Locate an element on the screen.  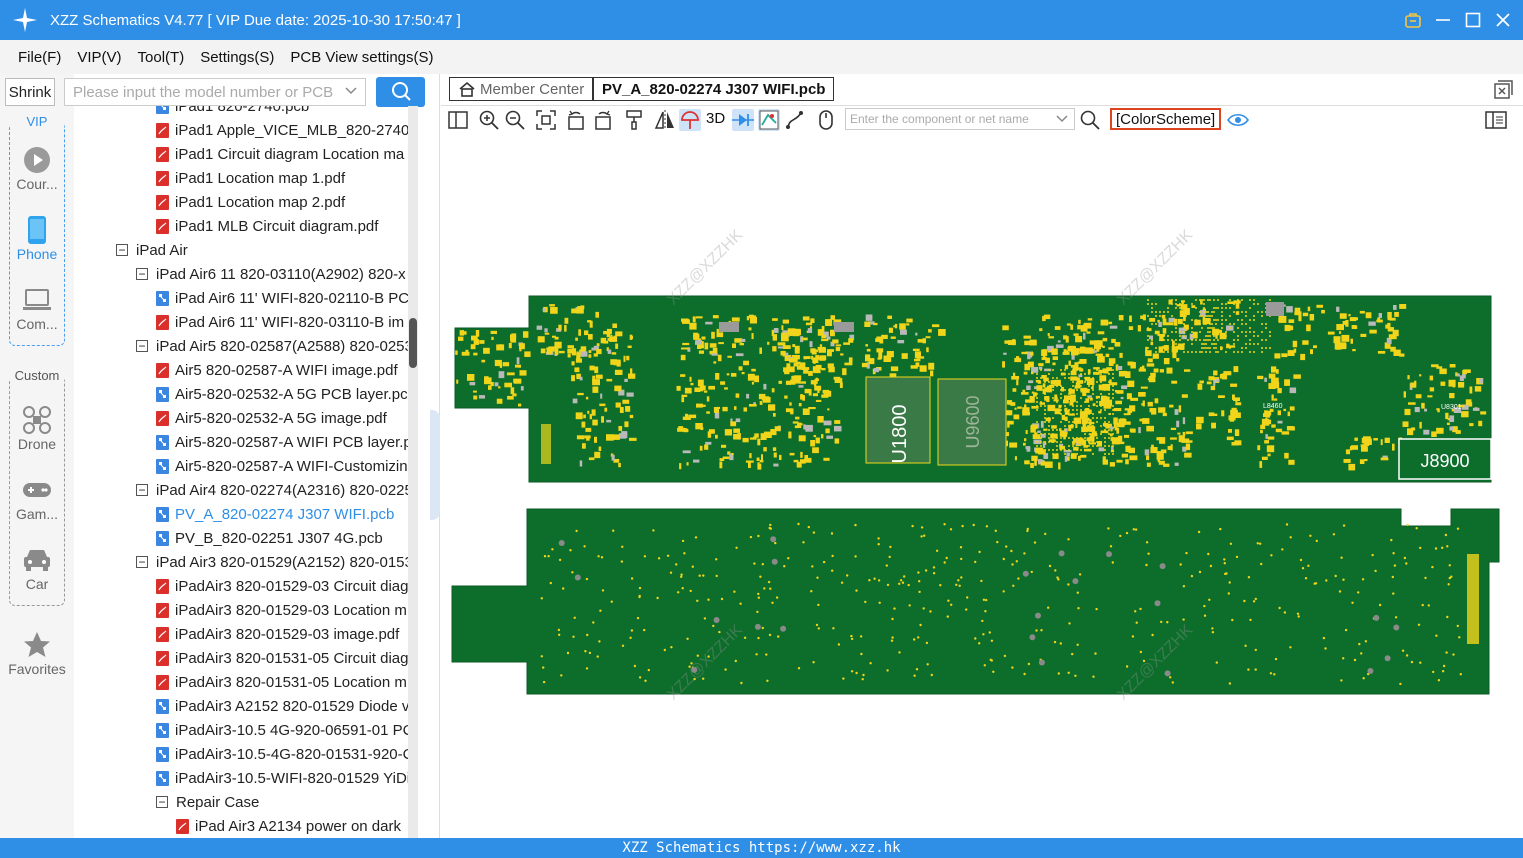
menu-pcb-view-settings: PCB View settings(S) is located at coordinates (361, 57).